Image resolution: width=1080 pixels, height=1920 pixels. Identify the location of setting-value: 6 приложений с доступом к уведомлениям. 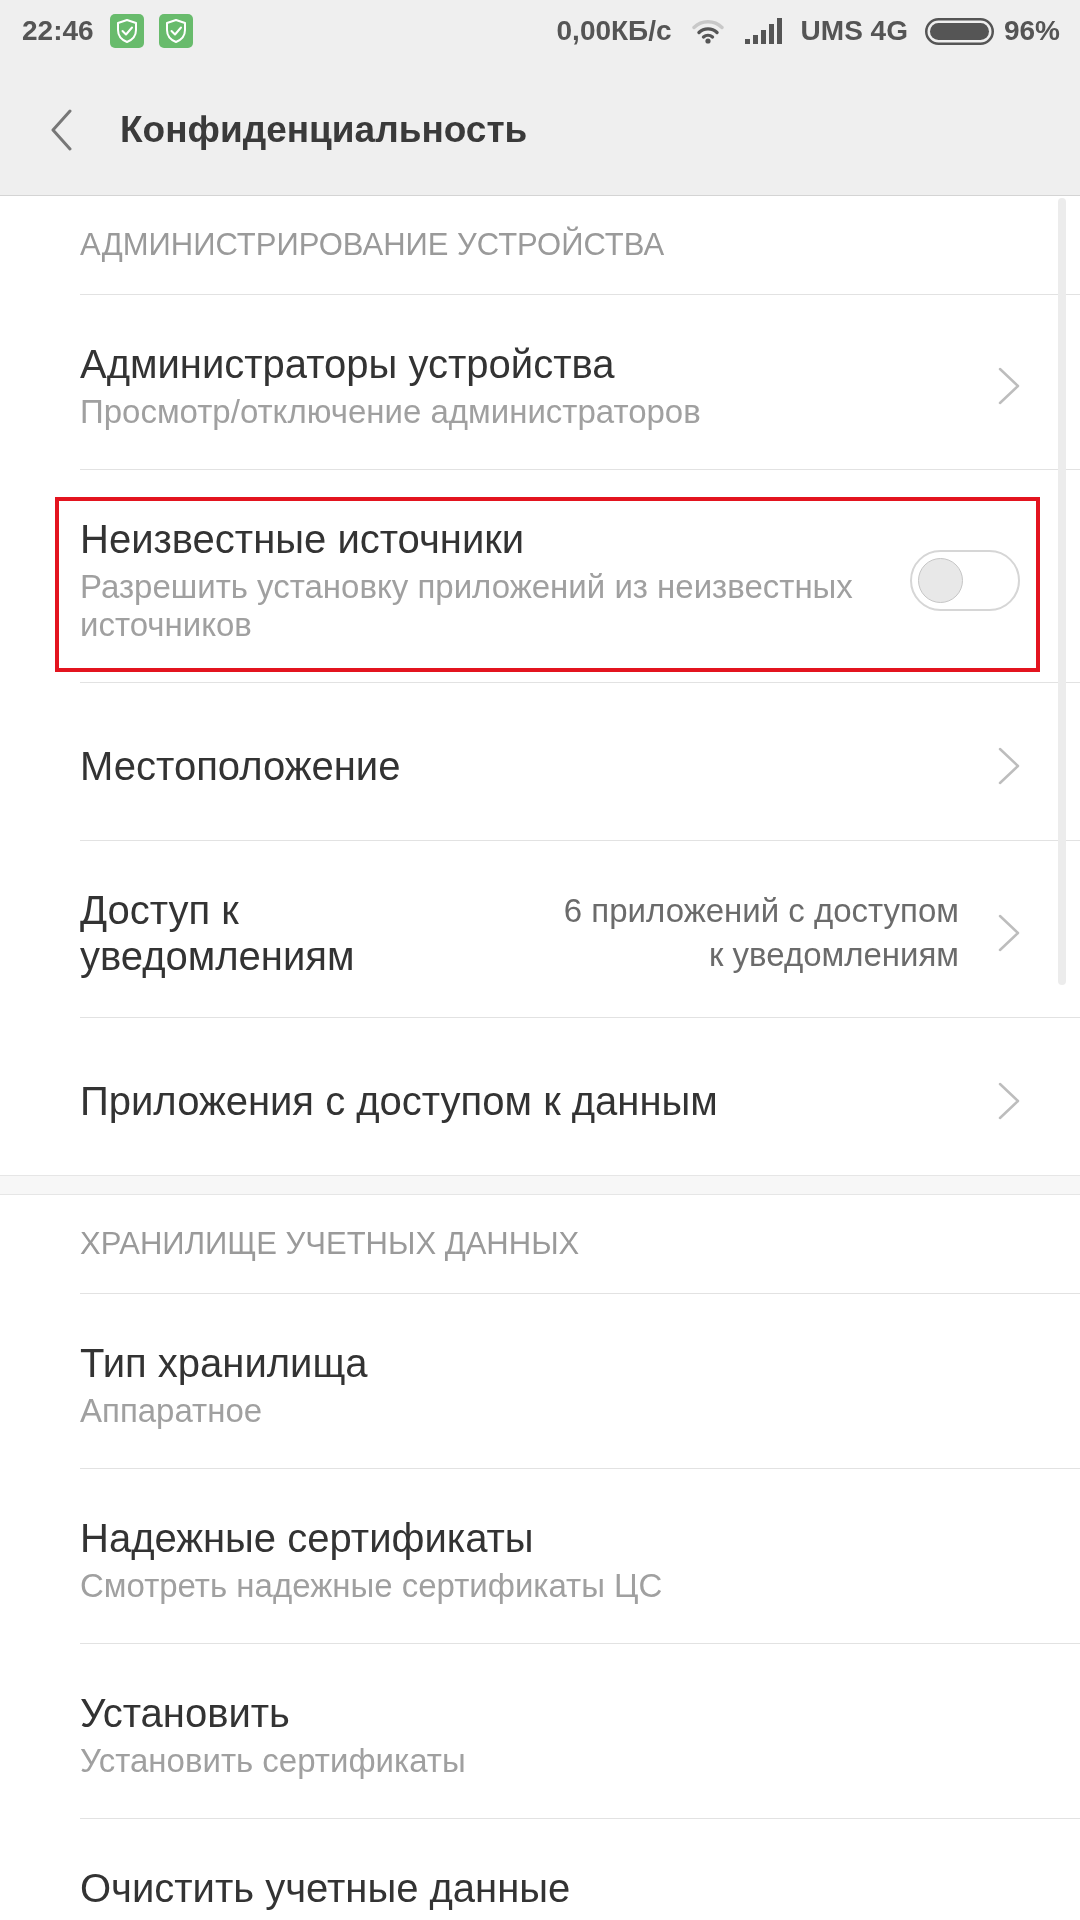
(760, 933).